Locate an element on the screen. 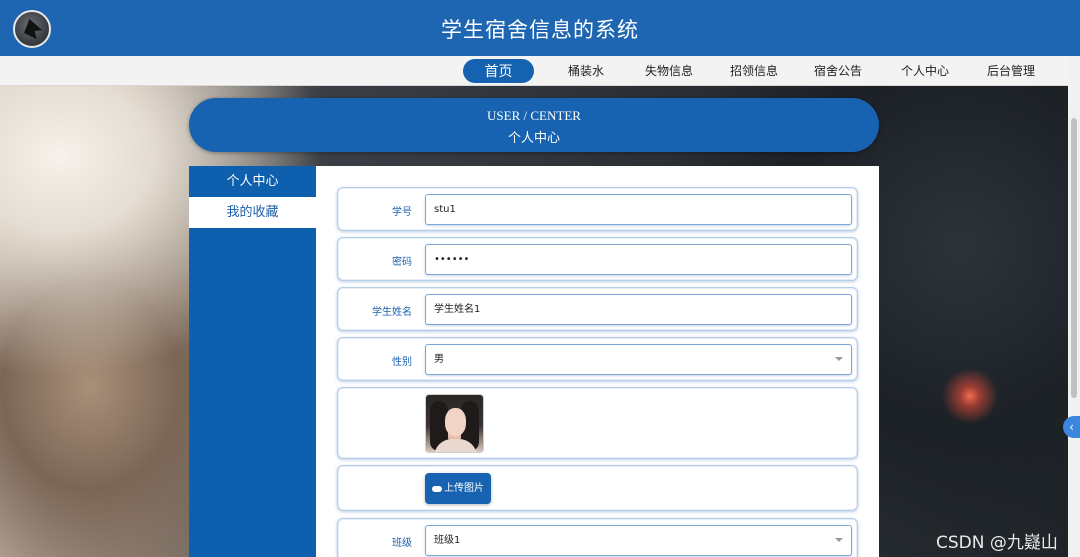  form-row-student-id: 学号 stu1 is located at coordinates (597, 209).